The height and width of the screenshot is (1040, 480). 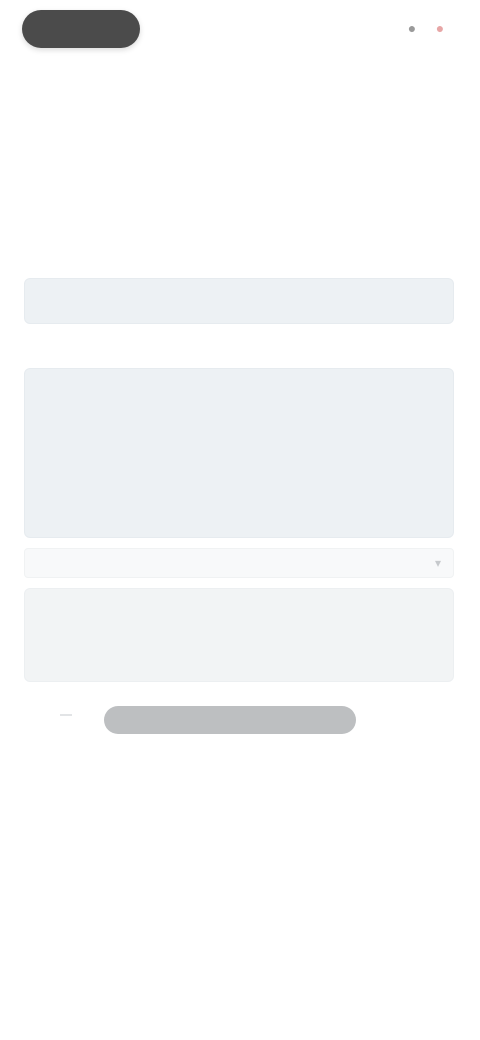 I want to click on header-icons: ● ●, so click(x=426, y=28).